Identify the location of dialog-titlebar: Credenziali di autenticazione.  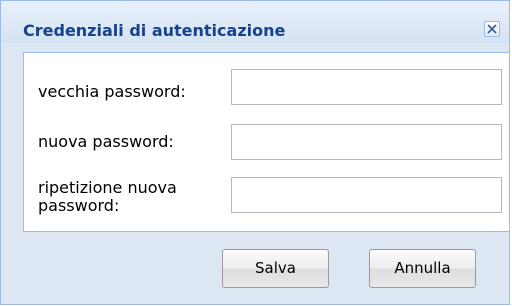
(255, 22).